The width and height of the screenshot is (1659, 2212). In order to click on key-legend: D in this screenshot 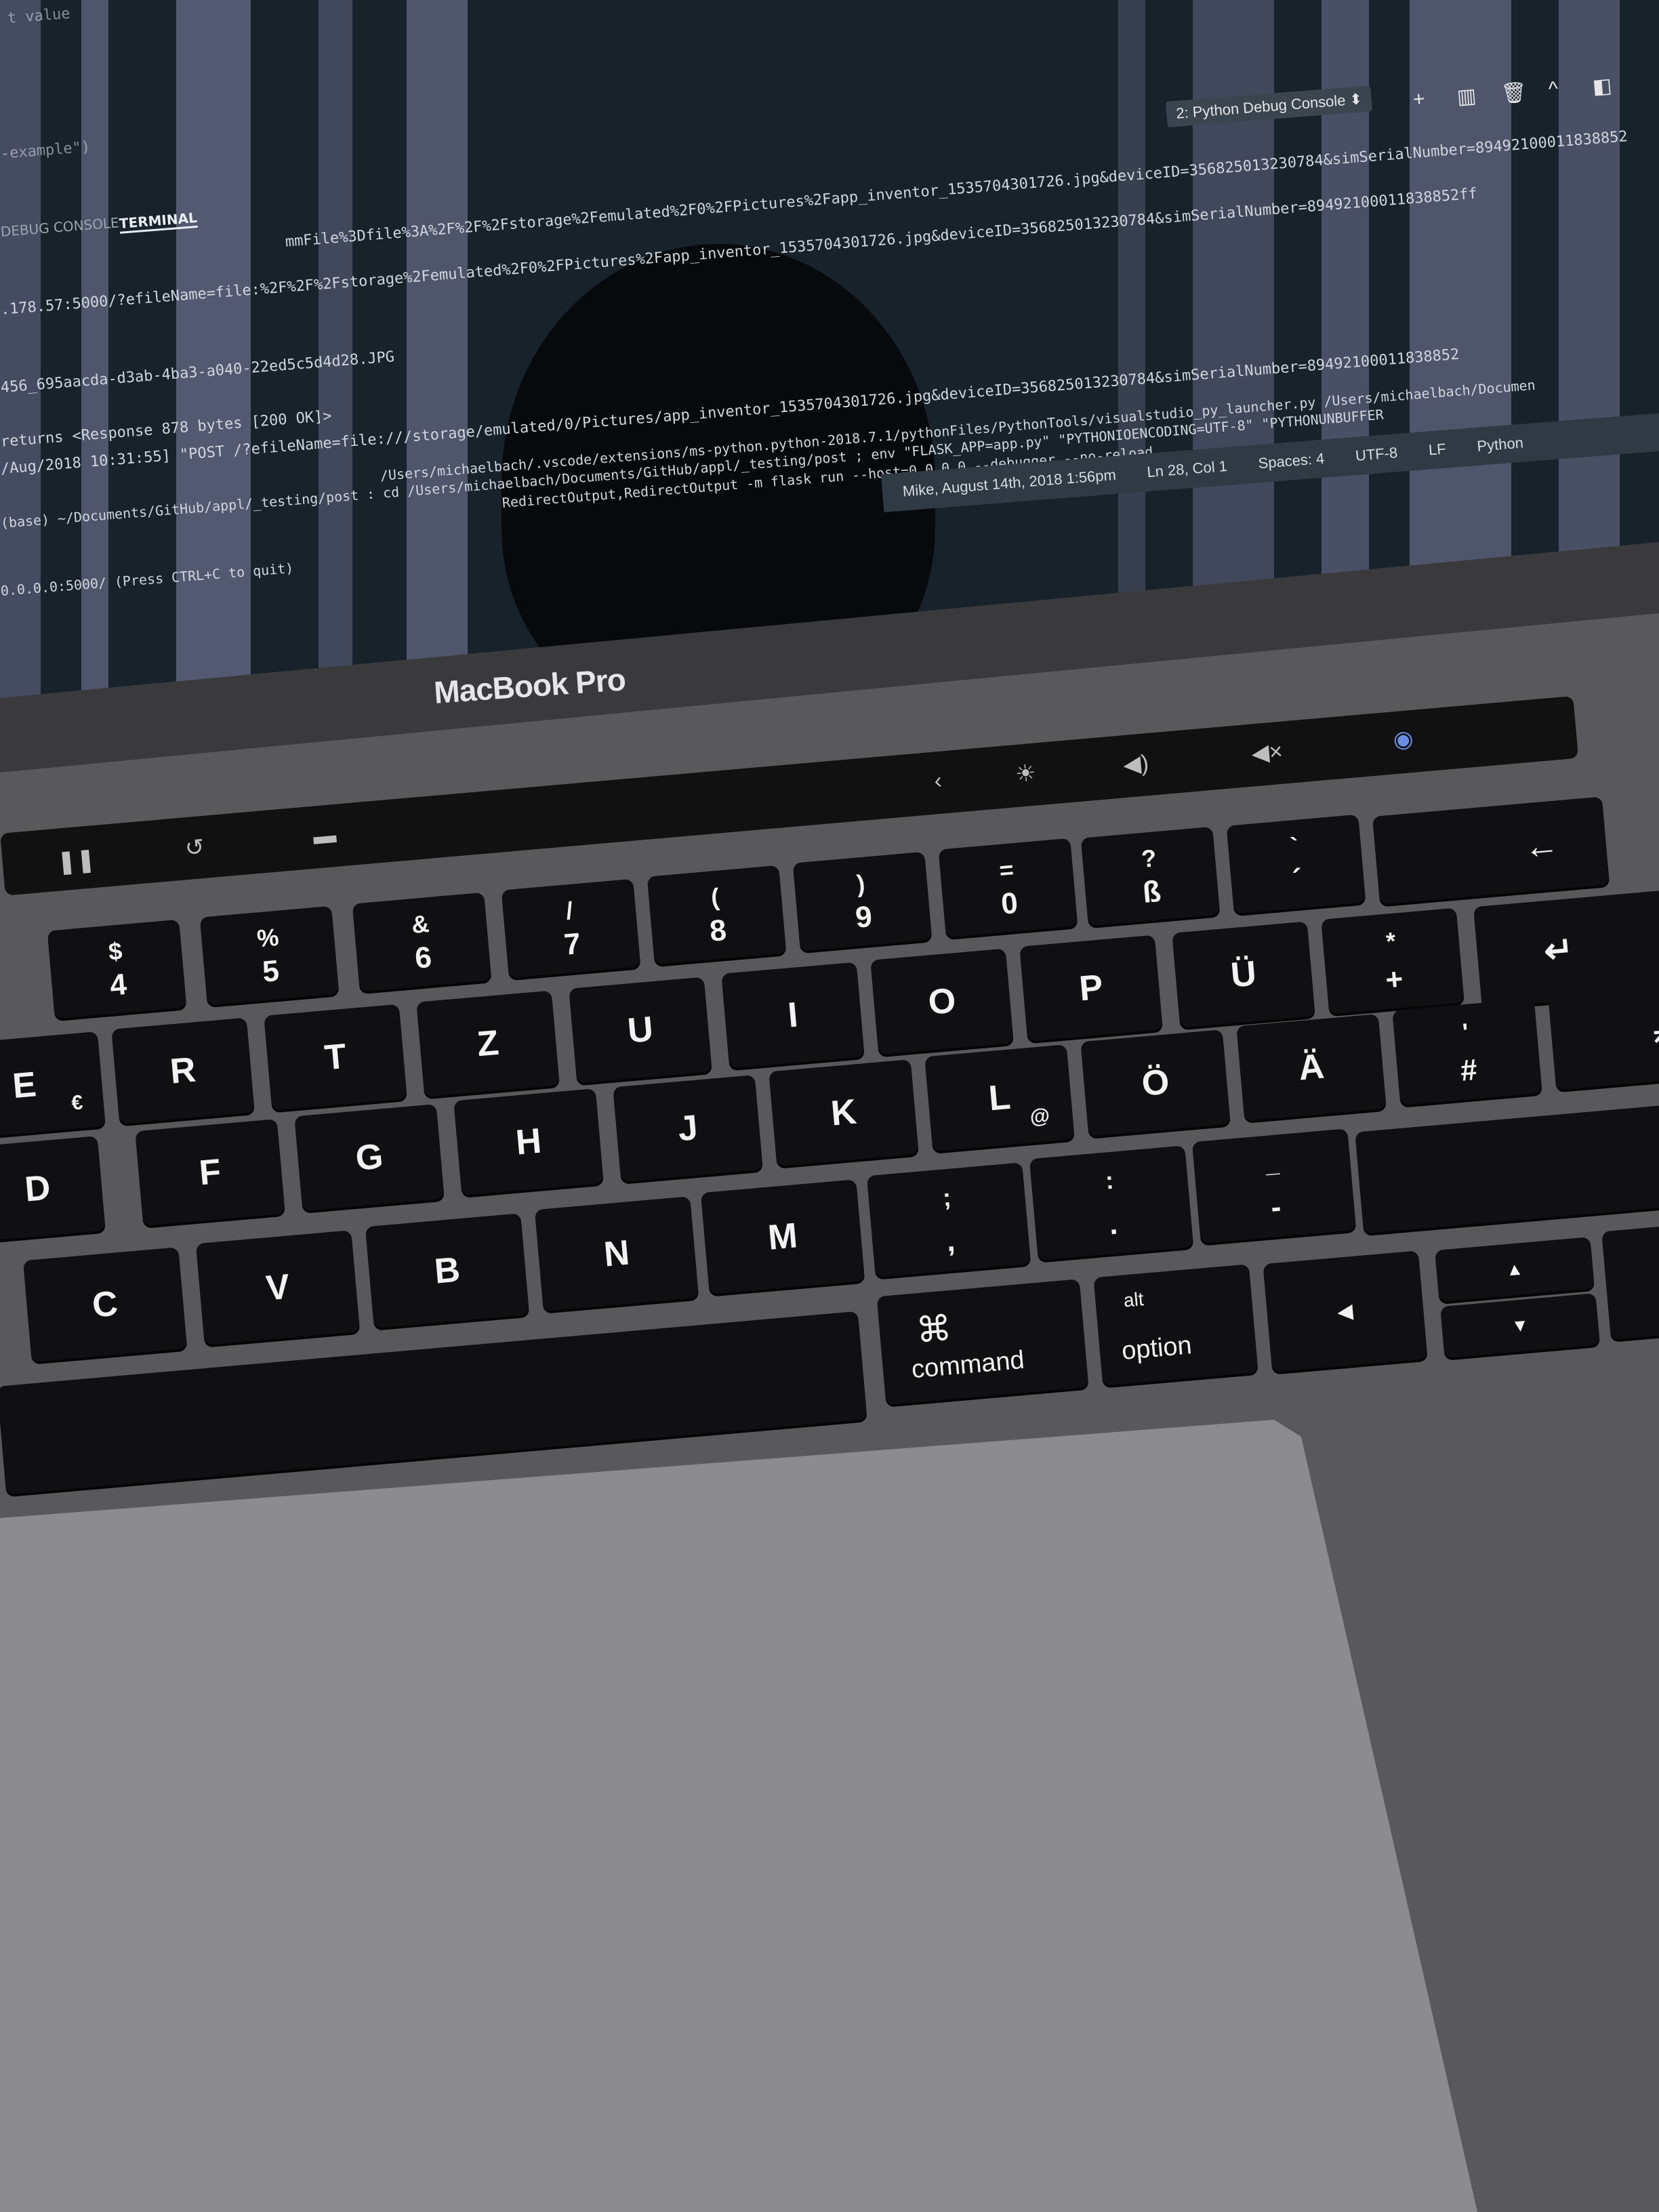, I will do `click(38, 1189)`.